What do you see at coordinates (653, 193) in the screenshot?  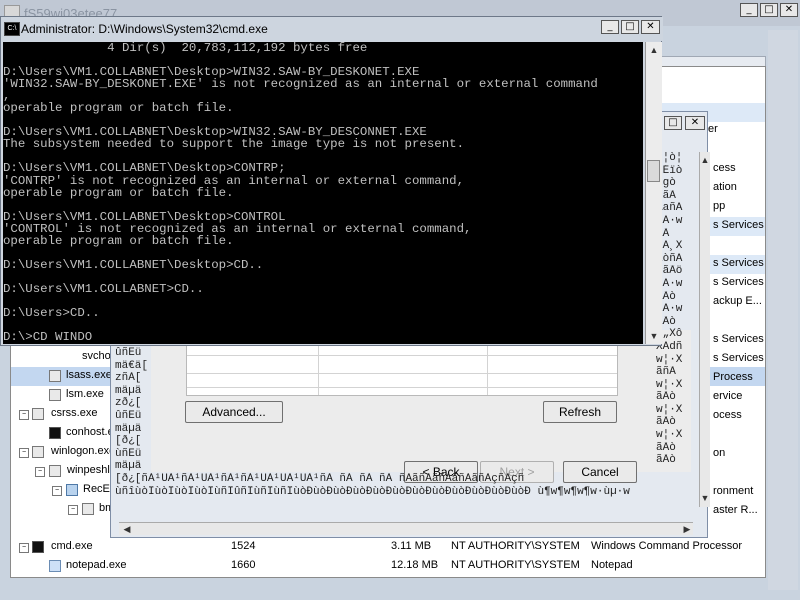 I see `cmd-vertical-scrollbar: ▲ ▼` at bounding box center [653, 193].